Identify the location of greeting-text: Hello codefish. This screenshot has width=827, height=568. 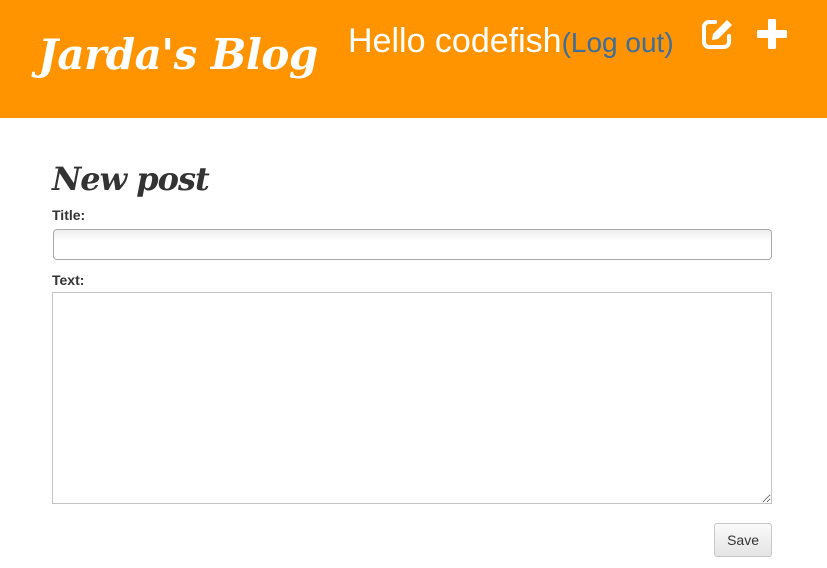
(455, 41).